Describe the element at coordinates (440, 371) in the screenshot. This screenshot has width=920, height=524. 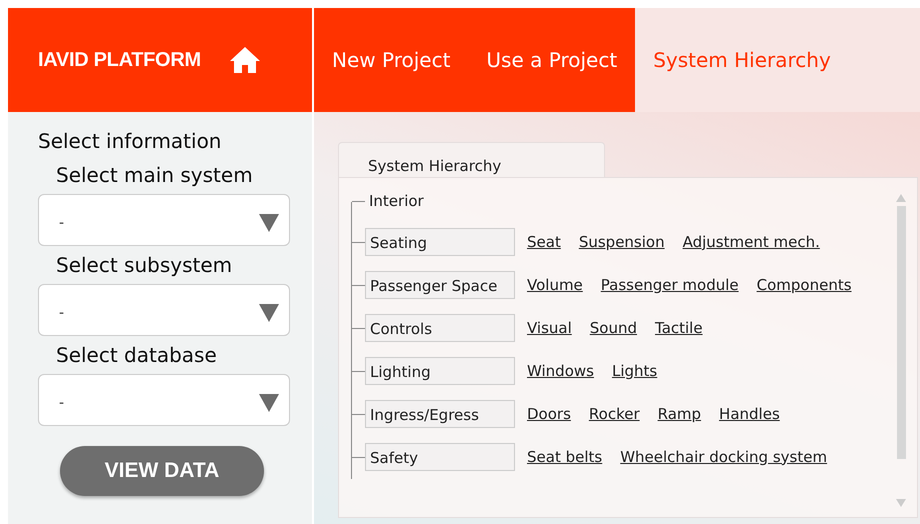
I see `category-label: Lighting` at that location.